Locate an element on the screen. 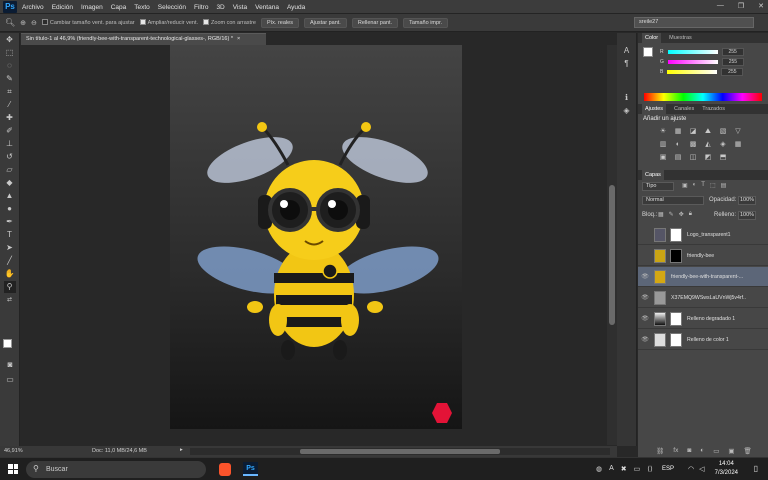 The width and height of the screenshot is (768, 480). opacity-input: 100% is located at coordinates (747, 200).